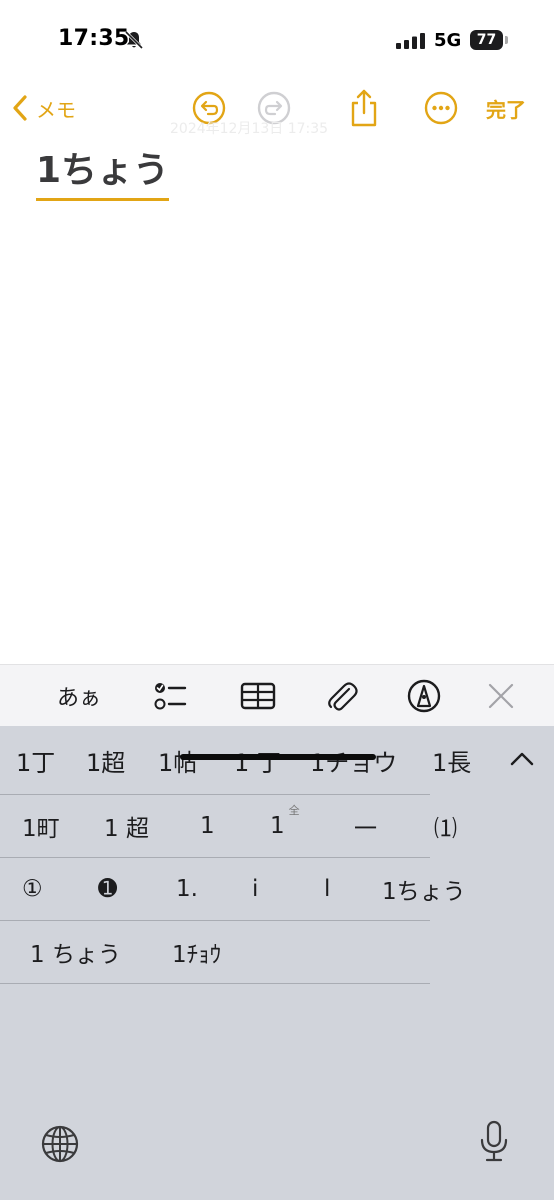  What do you see at coordinates (107, 889) in the screenshot?
I see `candidate: ➊` at bounding box center [107, 889].